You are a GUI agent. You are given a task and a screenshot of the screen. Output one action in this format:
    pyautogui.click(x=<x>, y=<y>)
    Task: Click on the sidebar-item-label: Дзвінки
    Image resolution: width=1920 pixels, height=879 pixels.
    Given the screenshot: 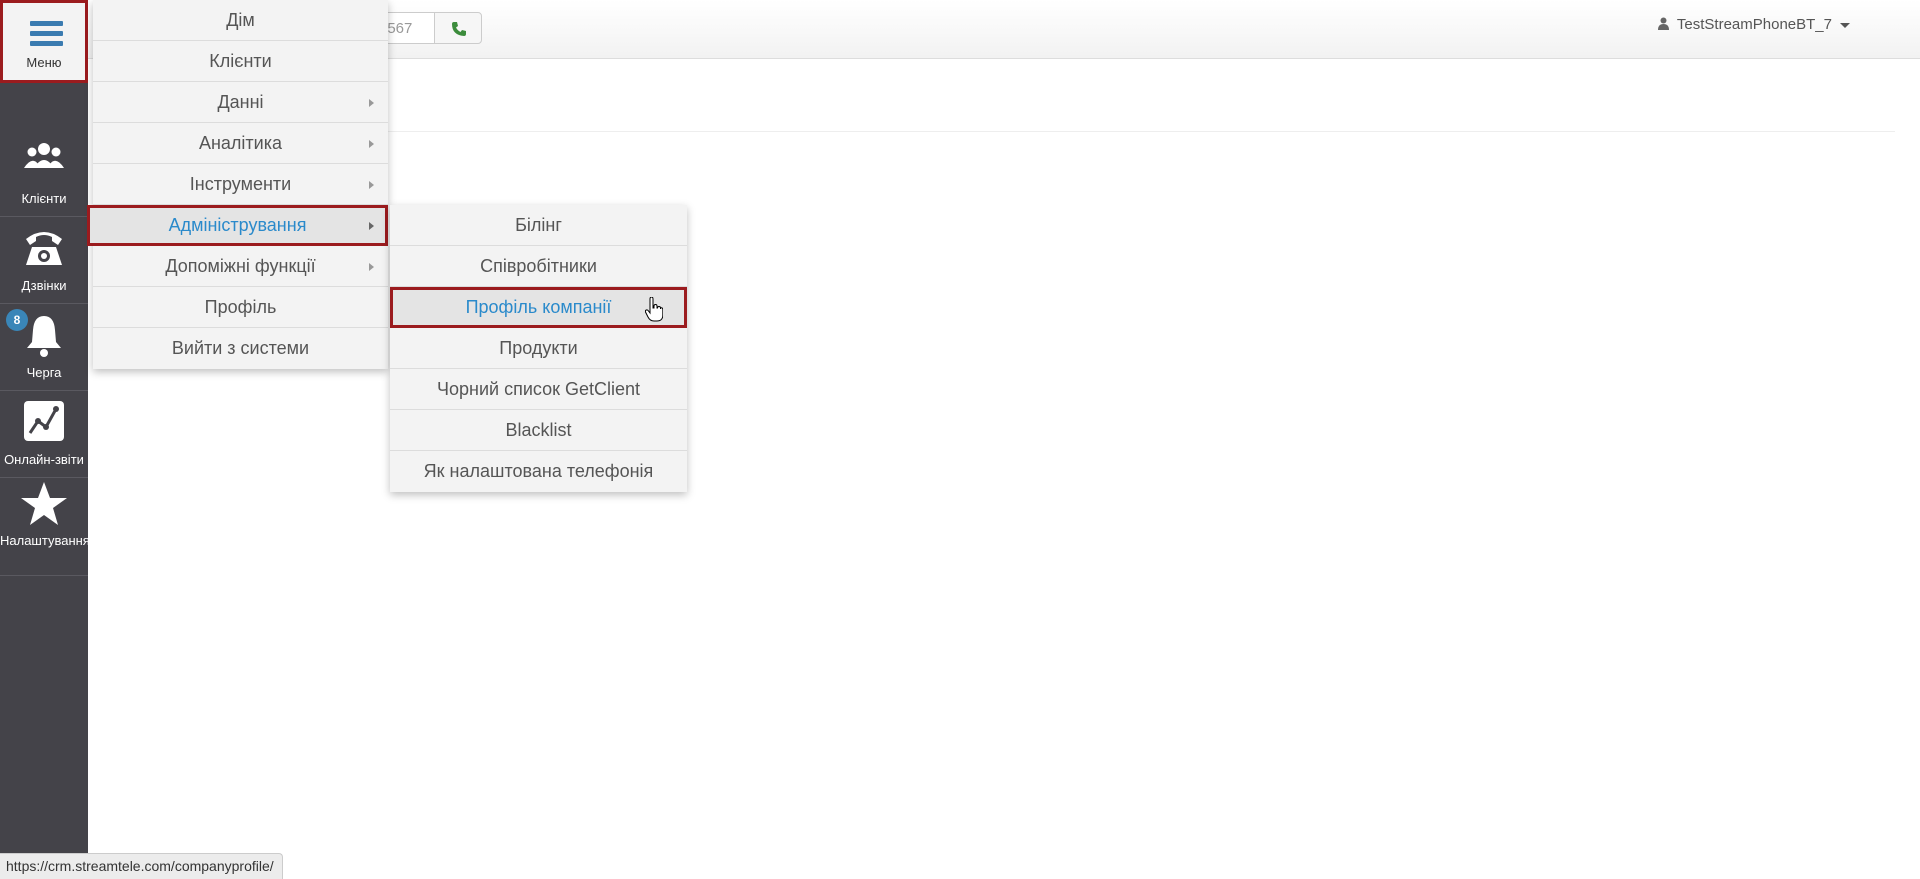 What is the action you would take?
    pyautogui.click(x=44, y=285)
    